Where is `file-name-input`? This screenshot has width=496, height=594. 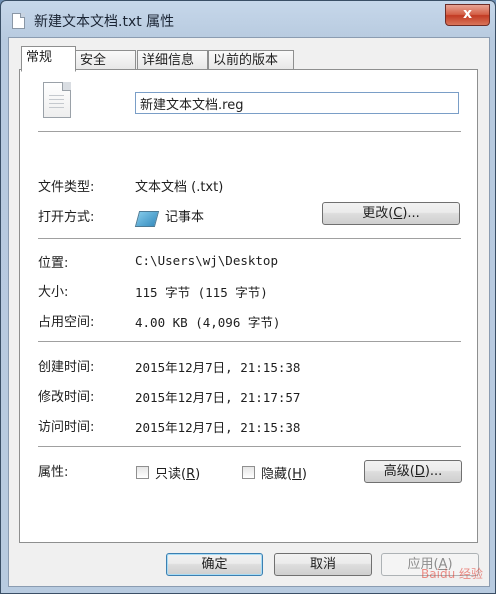 file-name-input is located at coordinates (297, 103).